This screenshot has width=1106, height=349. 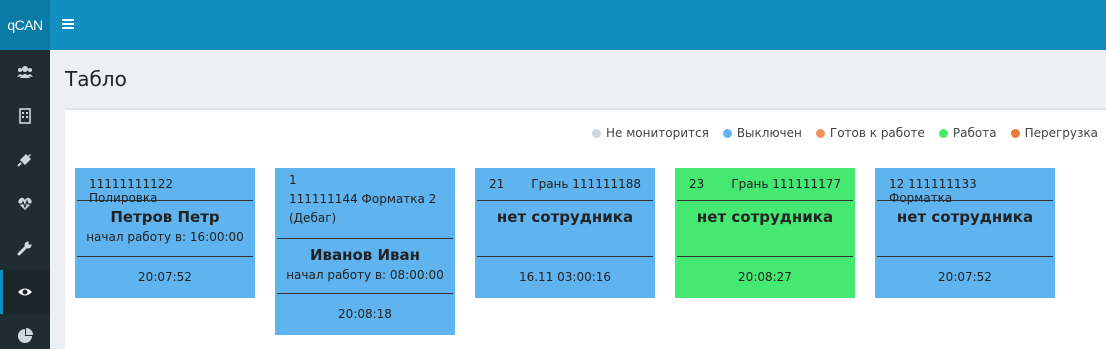 I want to click on card-timestamp: 16.11 03:00:16, so click(x=565, y=277).